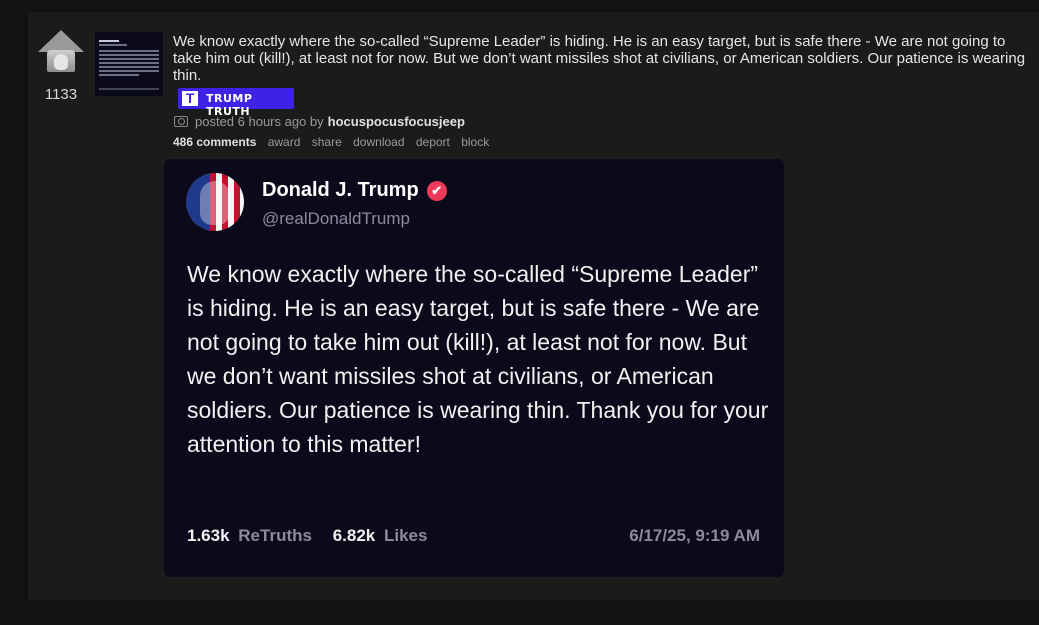 The width and height of the screenshot is (1039, 625). I want to click on flair-badge: T TRUMP TRUTH, so click(236, 103).